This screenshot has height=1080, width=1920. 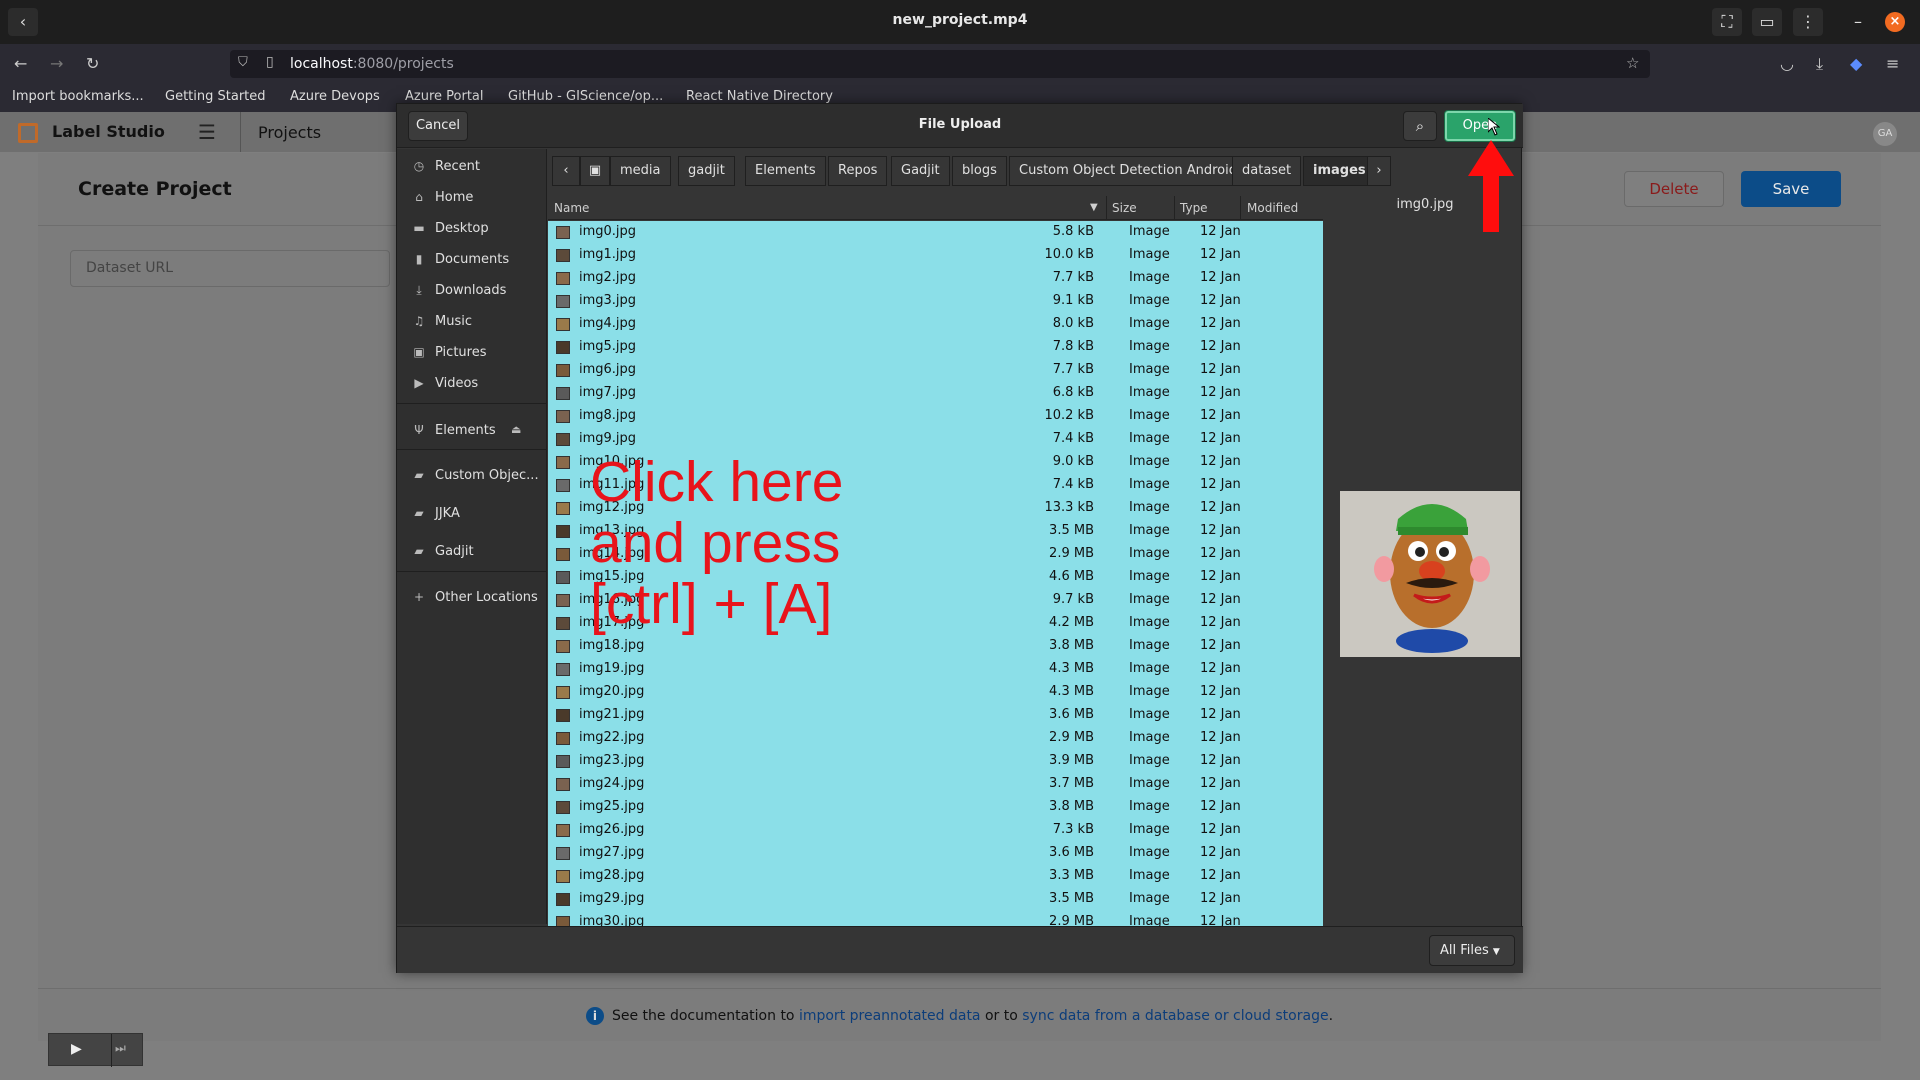 What do you see at coordinates (935, 807) in the screenshot?
I see `file-row: img25.jpg 3.8 MB Image 12 Jan` at bounding box center [935, 807].